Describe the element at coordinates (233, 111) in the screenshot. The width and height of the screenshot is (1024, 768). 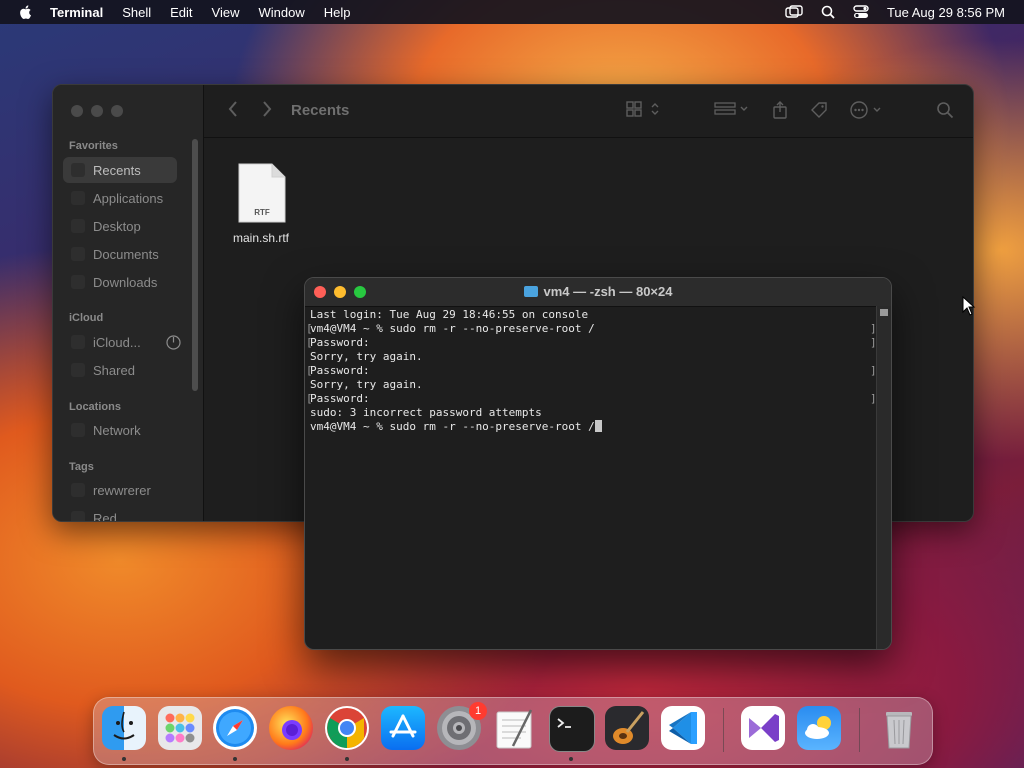
I see `back-chevron-icon` at that location.